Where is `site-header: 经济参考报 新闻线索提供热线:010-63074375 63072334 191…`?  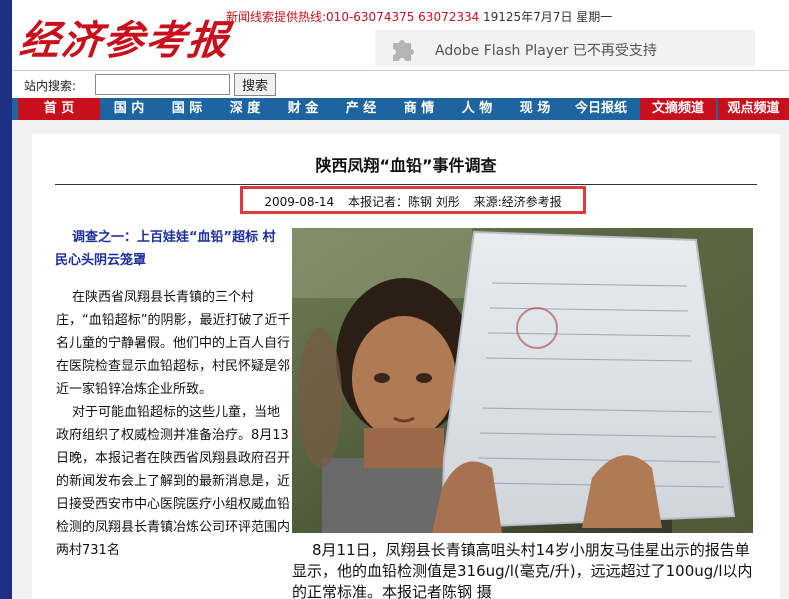
site-header: 经济参考报 新闻线索提供热线:010-63074375 63072334 191… is located at coordinates (400, 35).